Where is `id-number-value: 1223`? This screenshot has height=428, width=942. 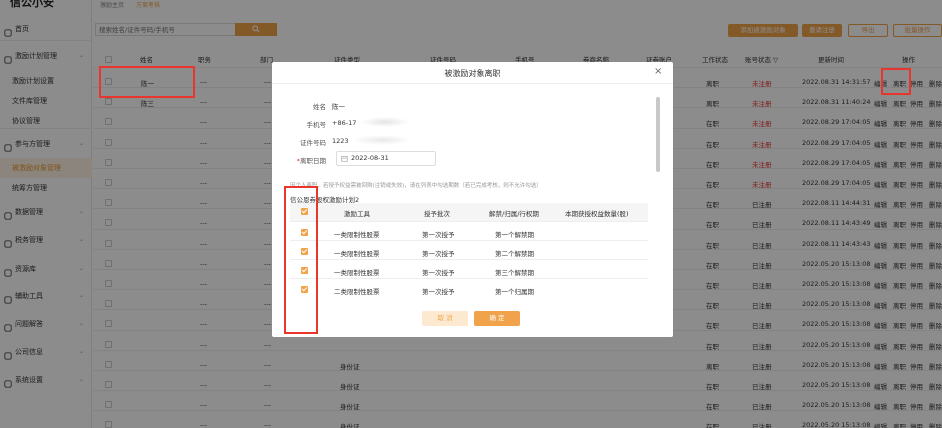 id-number-value: 1223 is located at coordinates (340, 141).